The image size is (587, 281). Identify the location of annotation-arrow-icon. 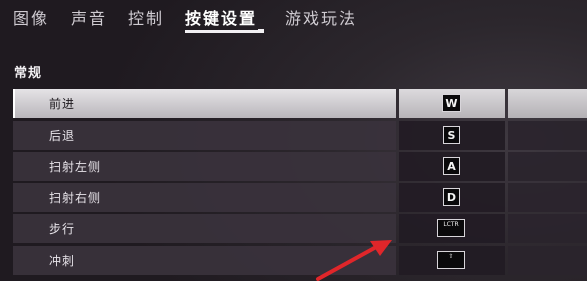
(354, 260).